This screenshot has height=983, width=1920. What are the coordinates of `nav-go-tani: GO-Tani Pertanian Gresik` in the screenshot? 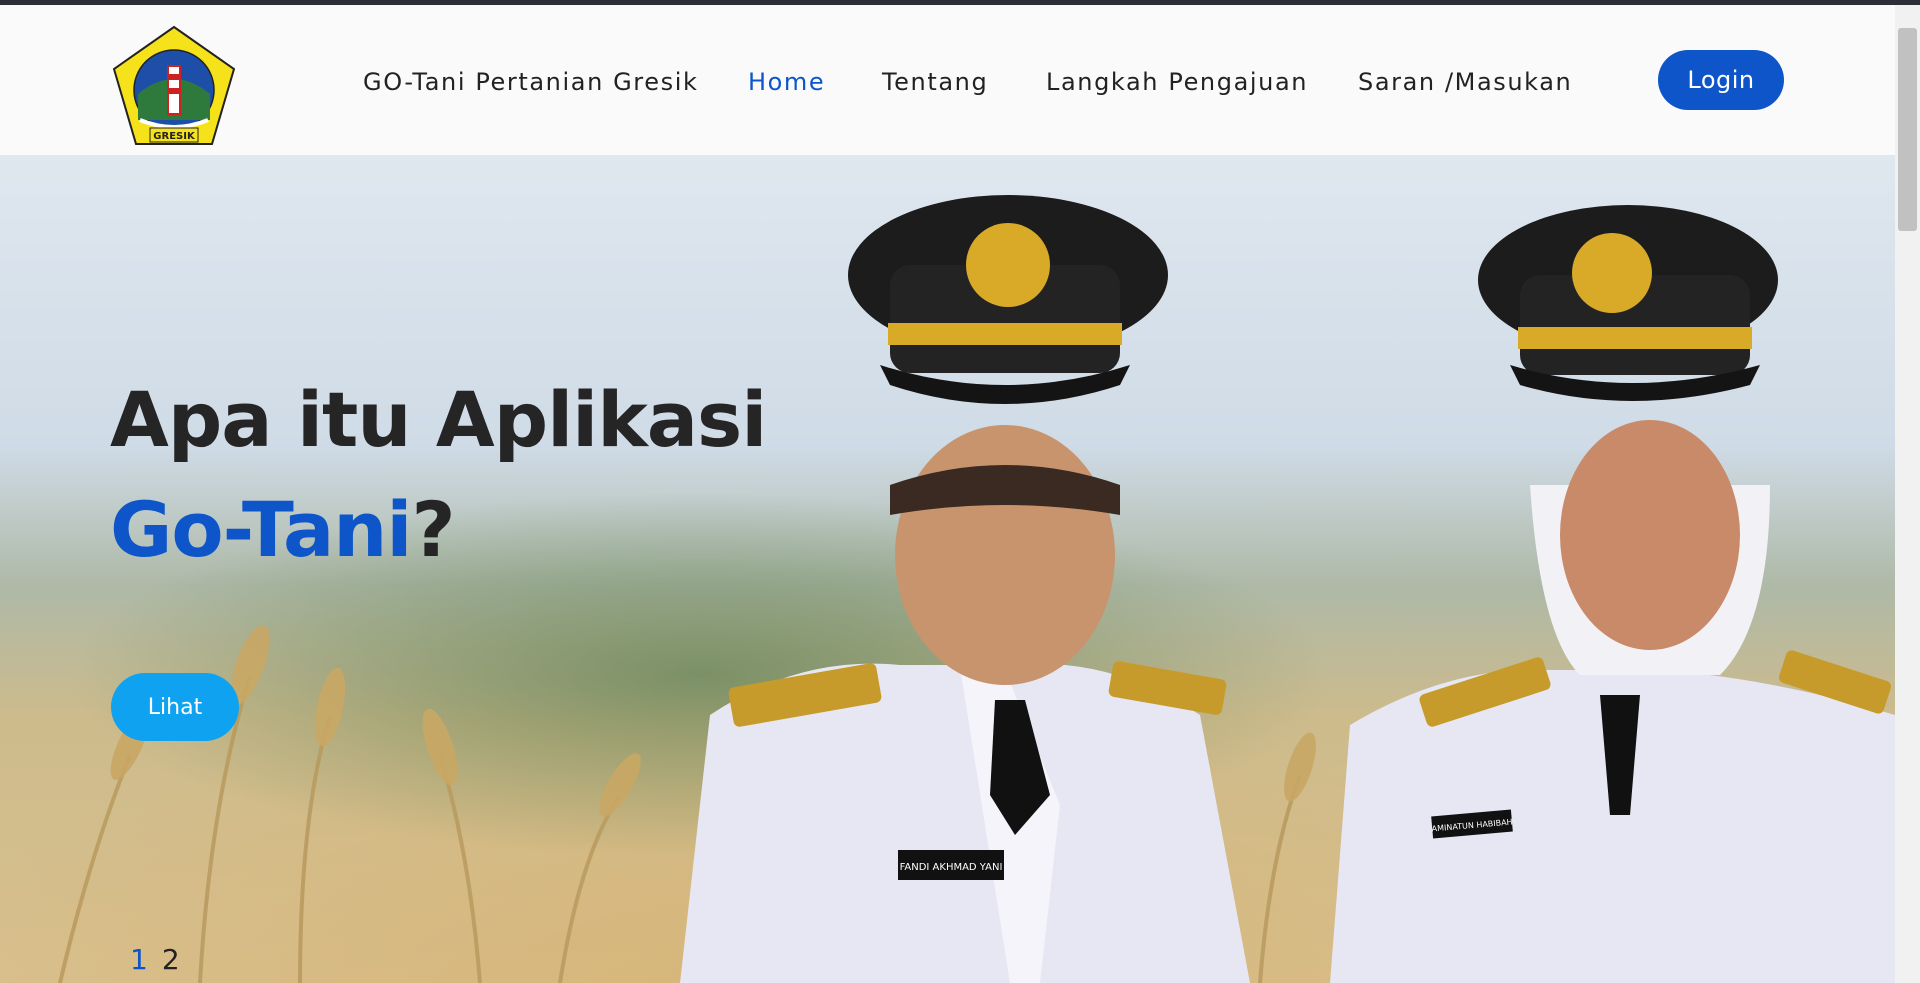 It's located at (530, 82).